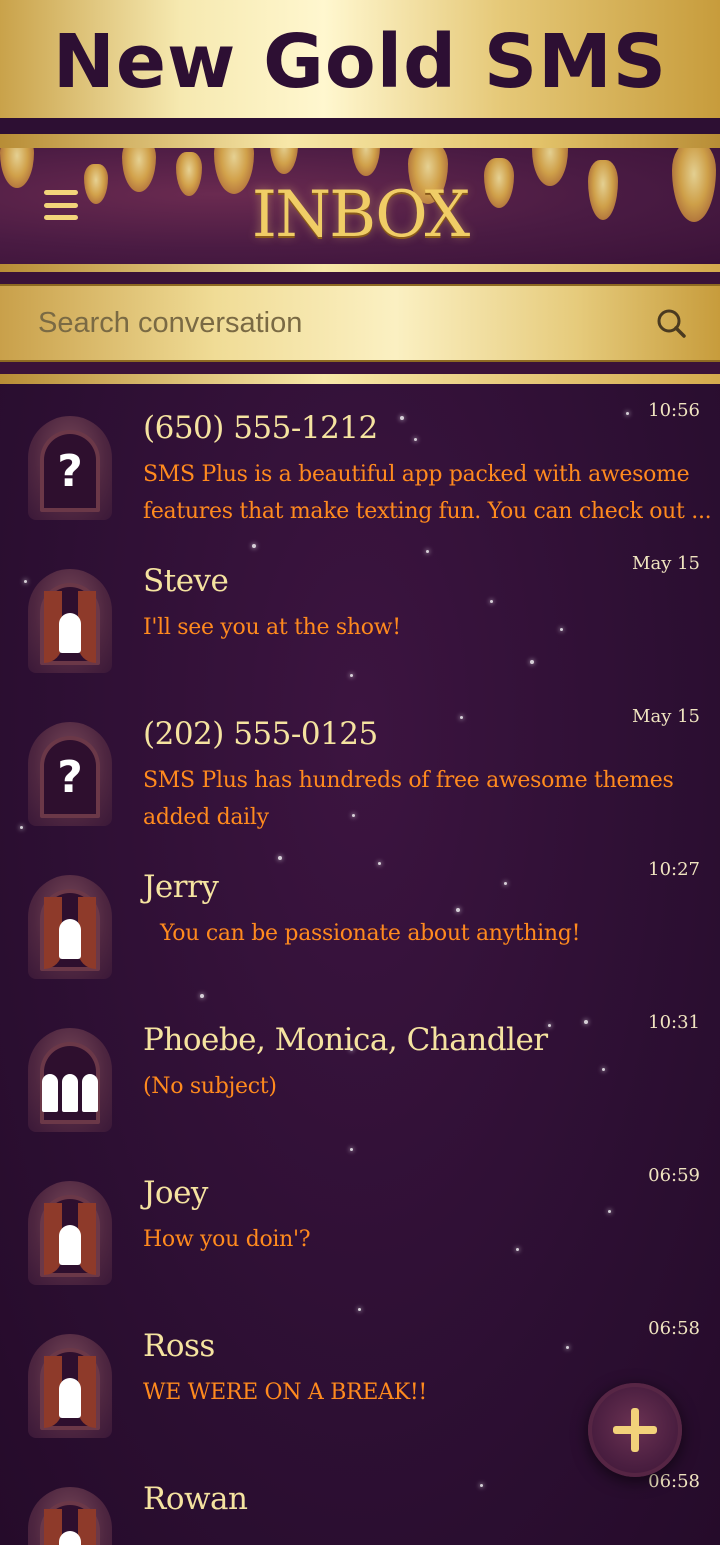  What do you see at coordinates (360, 368) in the screenshot?
I see `search-divider` at bounding box center [360, 368].